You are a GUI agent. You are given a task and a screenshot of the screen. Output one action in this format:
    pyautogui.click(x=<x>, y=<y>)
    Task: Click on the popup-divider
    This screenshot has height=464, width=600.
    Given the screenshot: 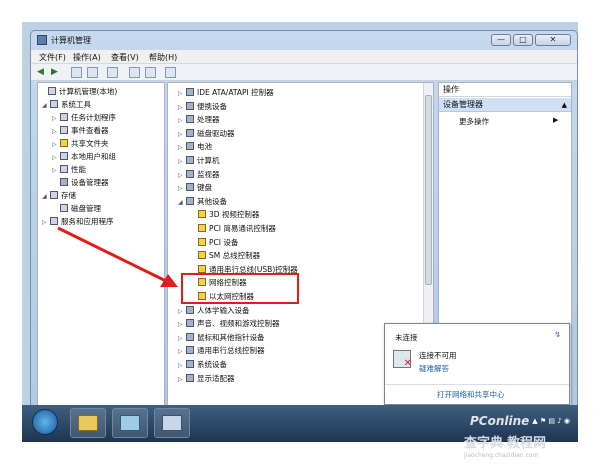 What is the action you would take?
    pyautogui.click(x=477, y=384)
    